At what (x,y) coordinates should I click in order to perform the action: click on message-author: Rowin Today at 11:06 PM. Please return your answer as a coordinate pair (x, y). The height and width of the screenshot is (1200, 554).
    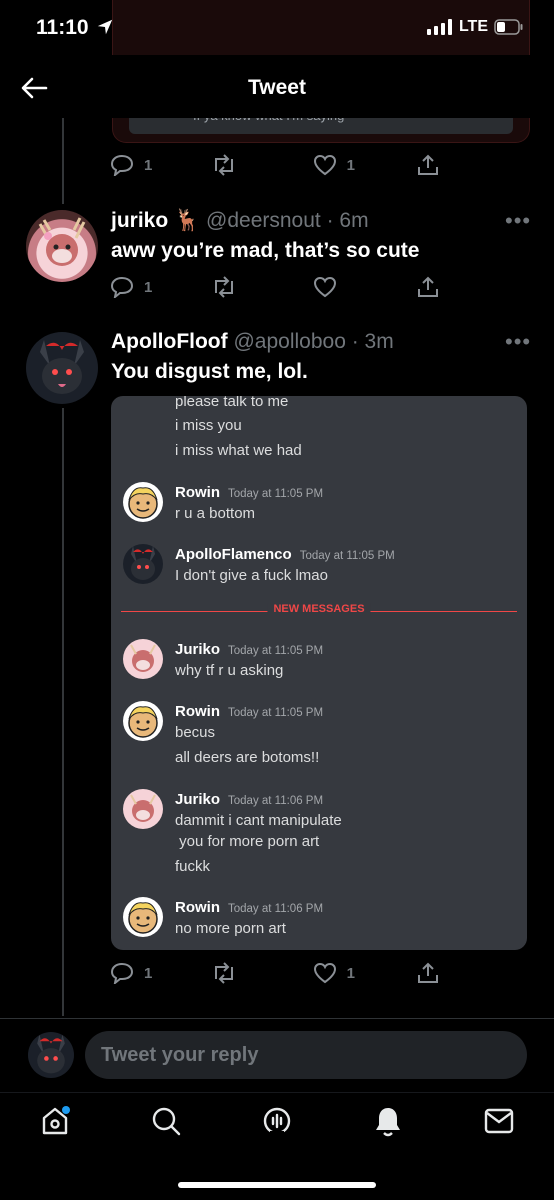
    Looking at the image, I should click on (249, 907).